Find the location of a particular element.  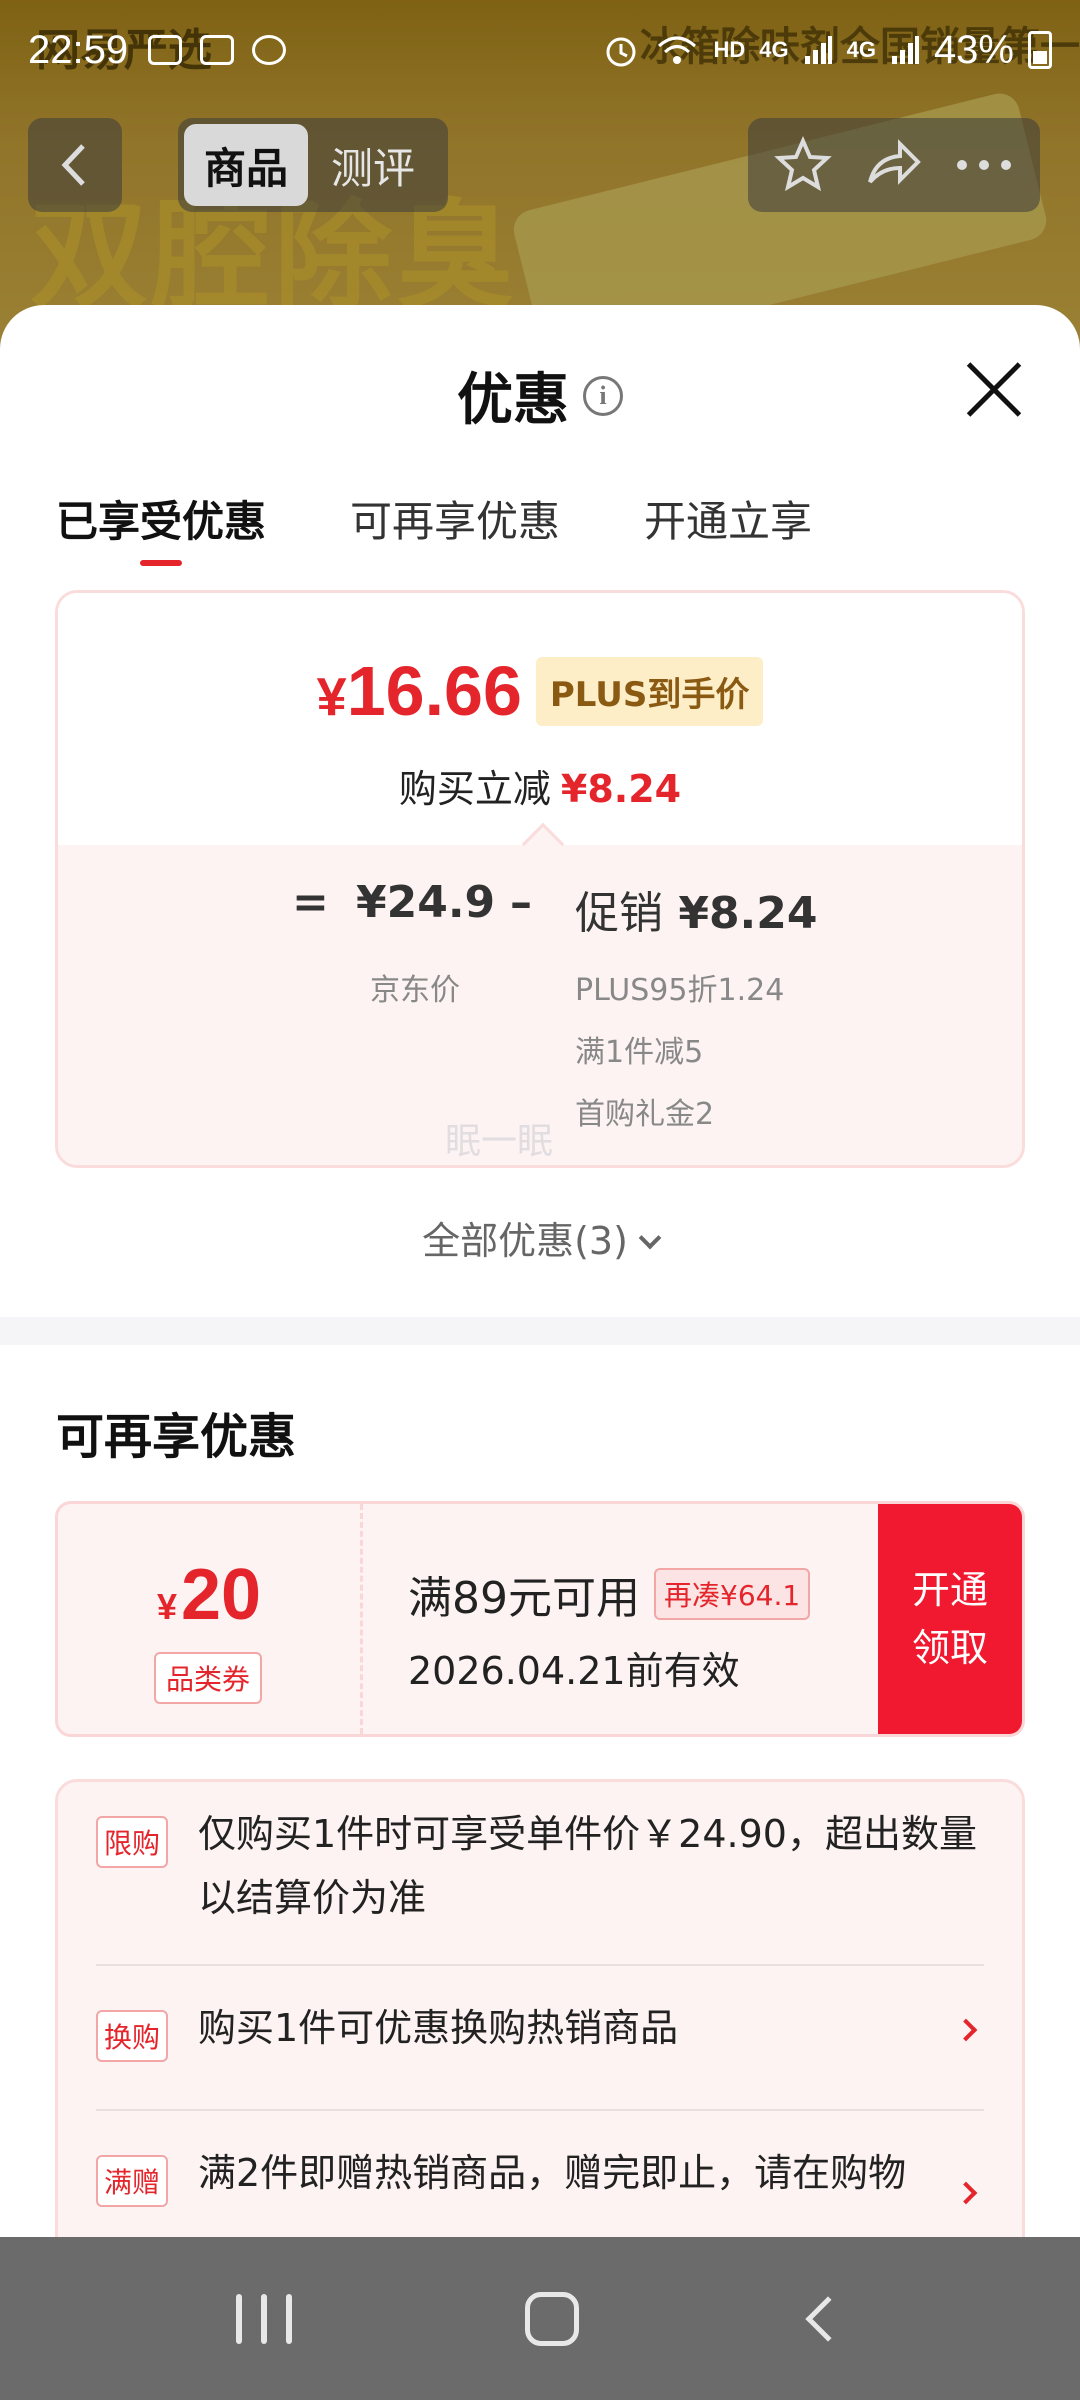

sheet-header: 优惠 i is located at coordinates (540, 392).